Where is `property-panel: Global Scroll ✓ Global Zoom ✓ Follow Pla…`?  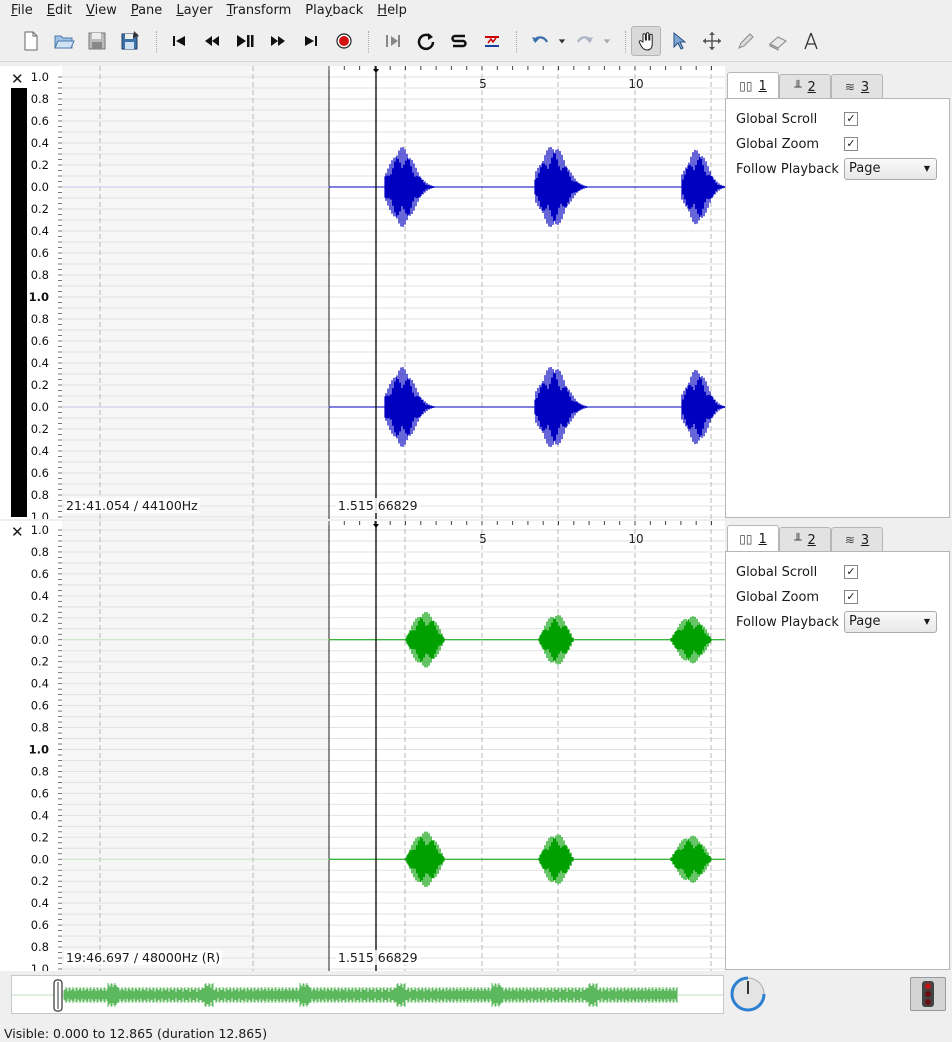 property-panel: Global Scroll ✓ Global Zoom ✓ Follow Pla… is located at coordinates (837, 760).